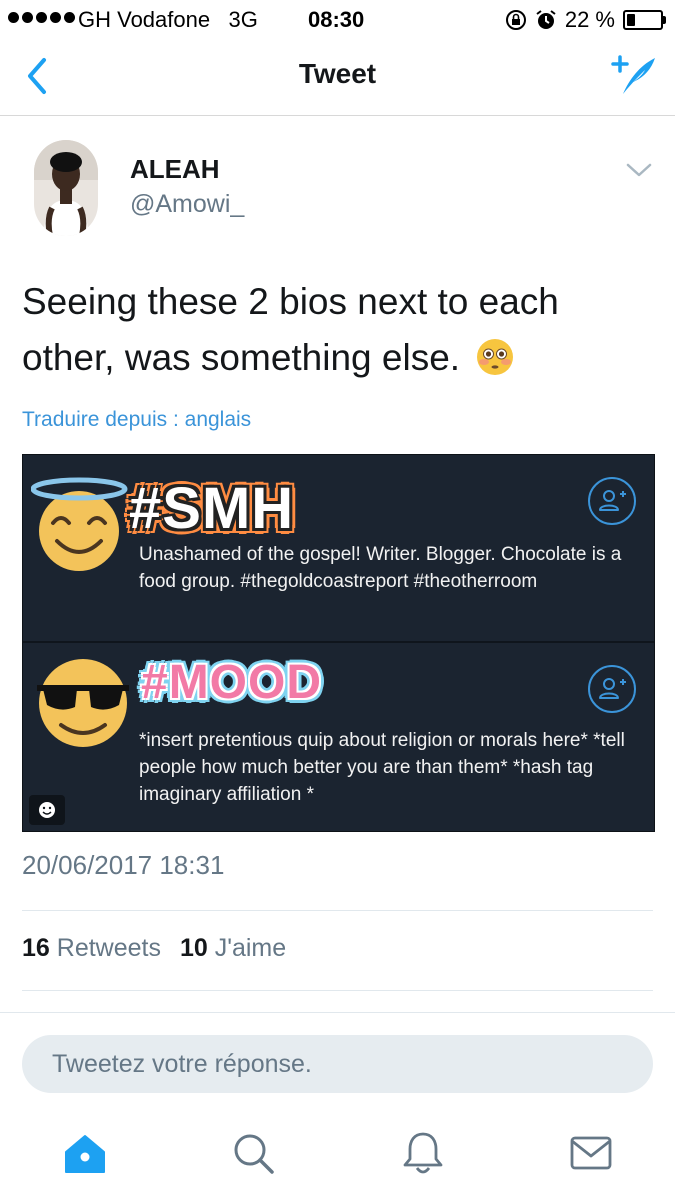  Describe the element at coordinates (644, 20) in the screenshot. I see `battery-icon` at that location.